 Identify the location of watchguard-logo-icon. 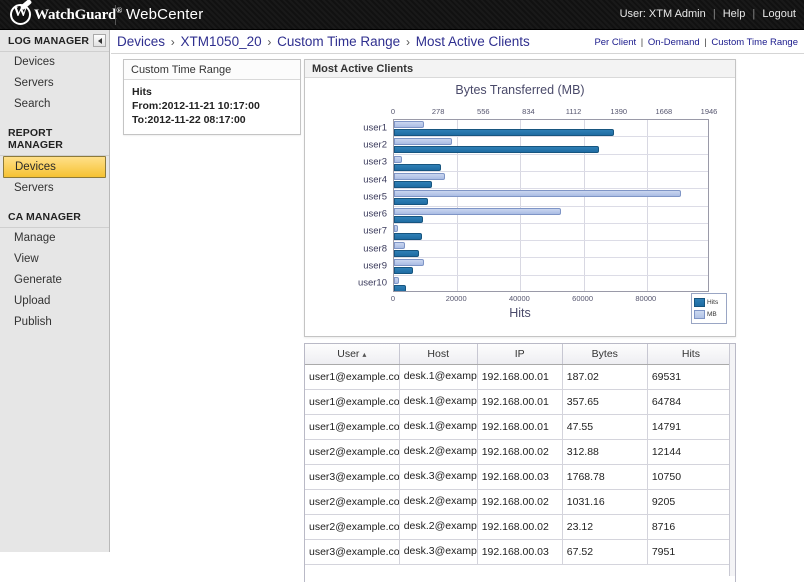
(20, 14).